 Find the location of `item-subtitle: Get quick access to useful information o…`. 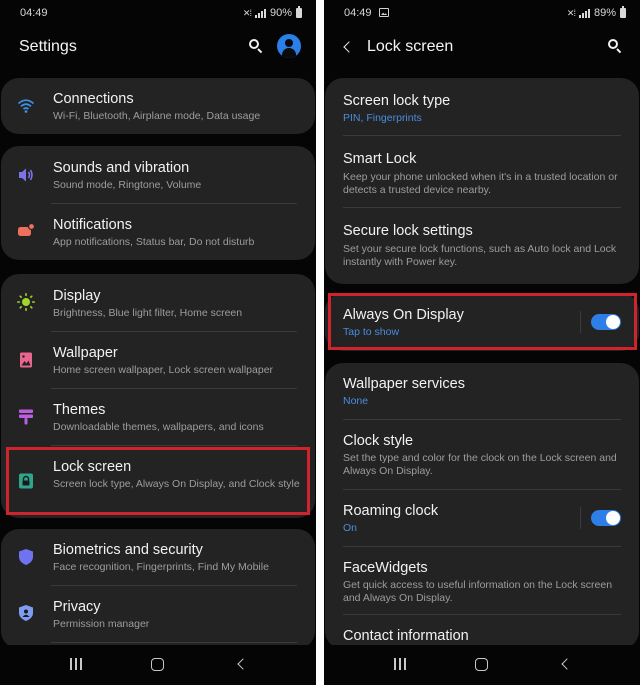

item-subtitle: Get quick access to useful information o… is located at coordinates (478, 591).